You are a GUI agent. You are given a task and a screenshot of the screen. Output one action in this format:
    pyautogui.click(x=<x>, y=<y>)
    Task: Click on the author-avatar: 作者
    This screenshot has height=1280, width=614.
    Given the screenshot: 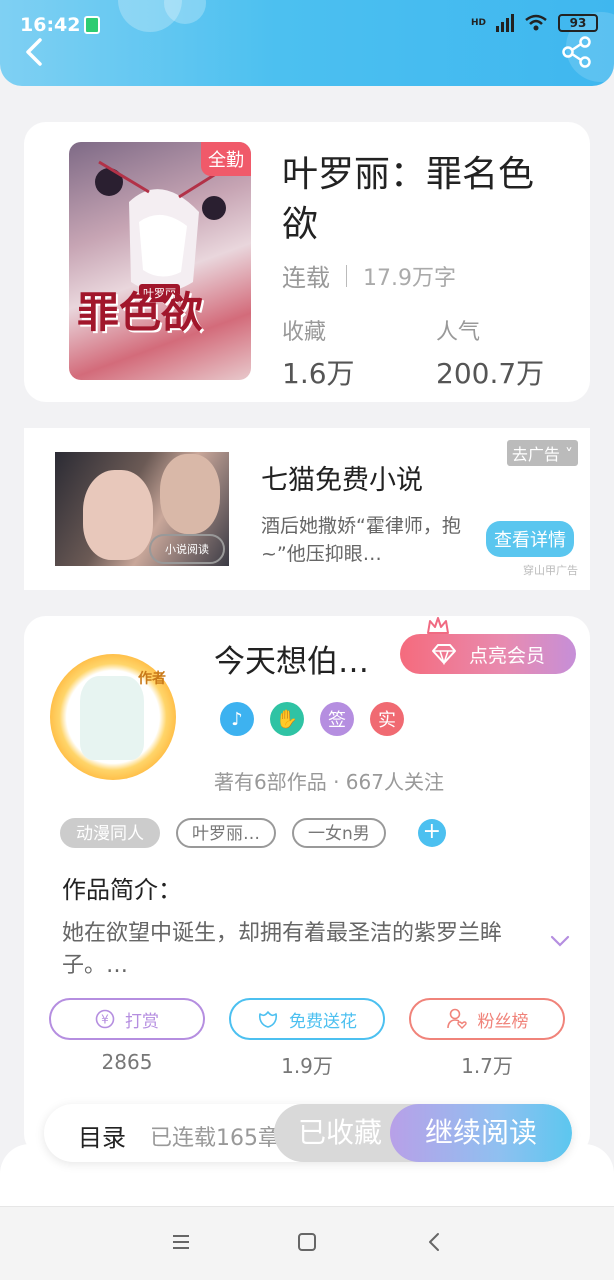 What is the action you would take?
    pyautogui.click(x=113, y=717)
    